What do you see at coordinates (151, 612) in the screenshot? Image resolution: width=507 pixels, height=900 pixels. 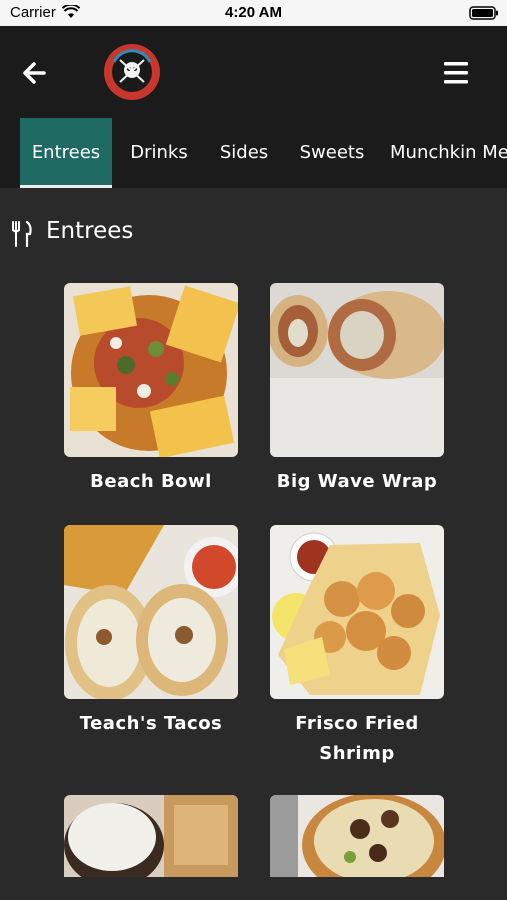 I see `teachs-tacos-image` at bounding box center [151, 612].